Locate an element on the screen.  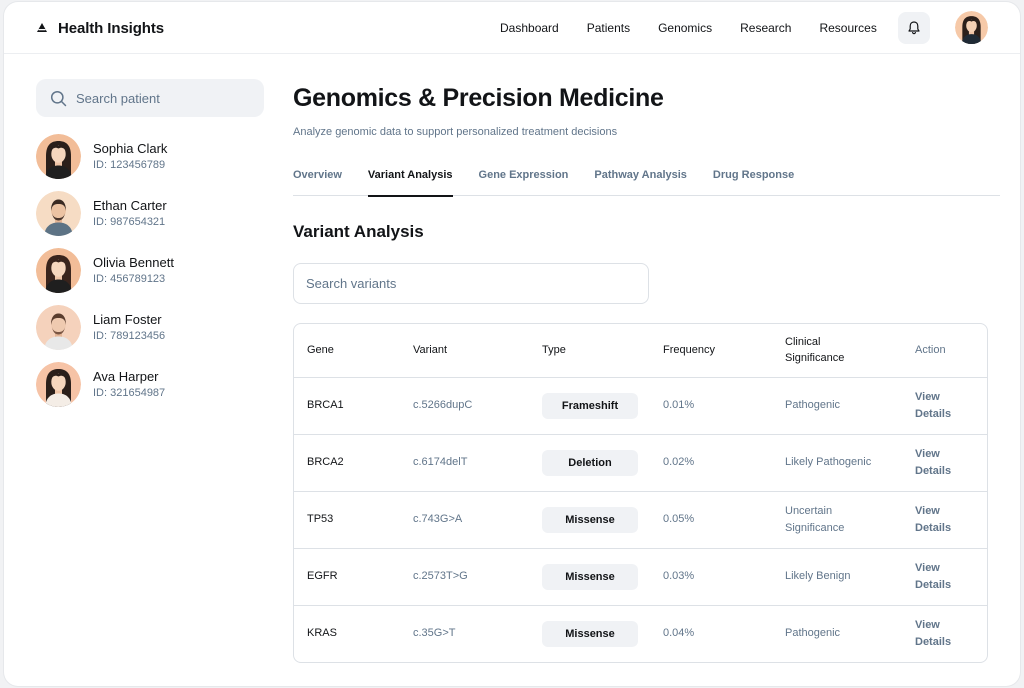
variant-search-input is located at coordinates (466, 283).